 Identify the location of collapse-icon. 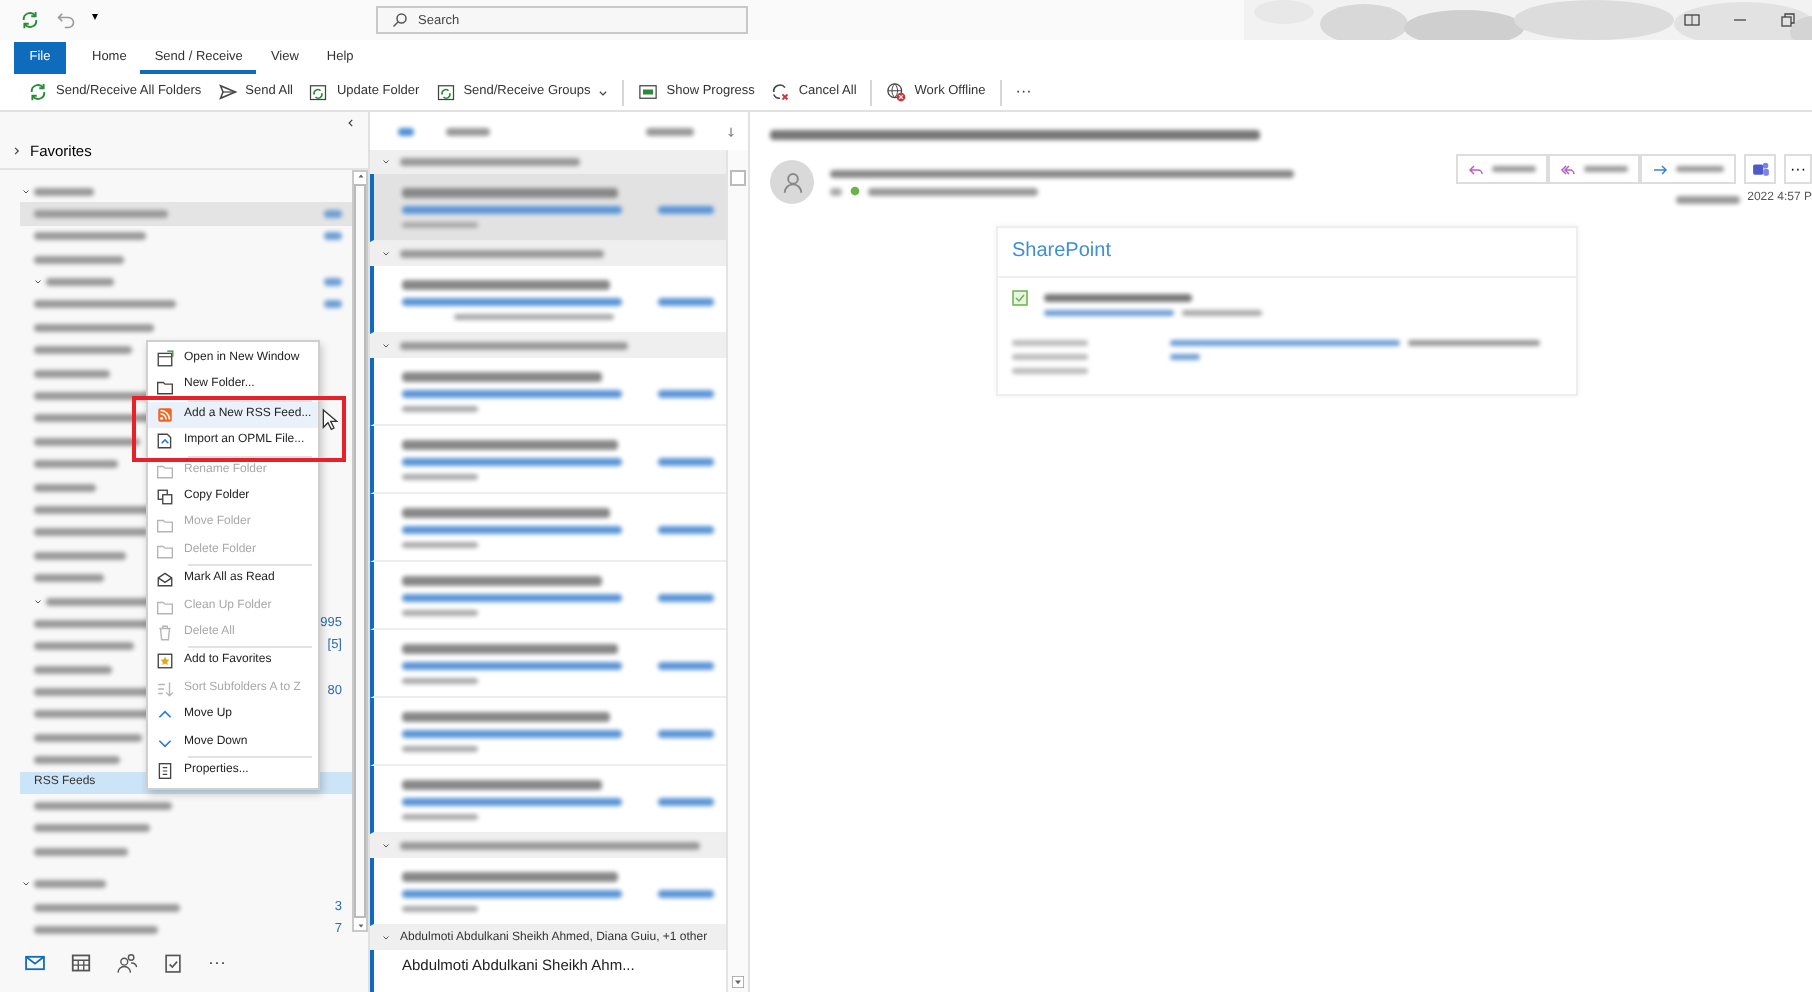
(351, 123).